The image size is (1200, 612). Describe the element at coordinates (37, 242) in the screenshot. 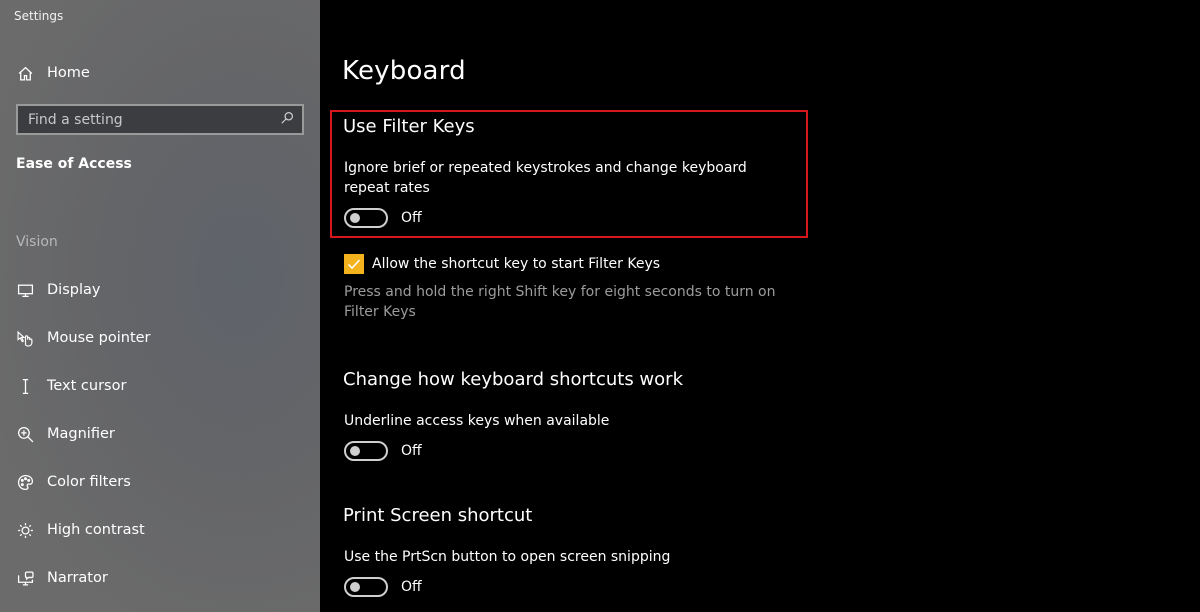

I see `group-label-vision: Vision` at that location.